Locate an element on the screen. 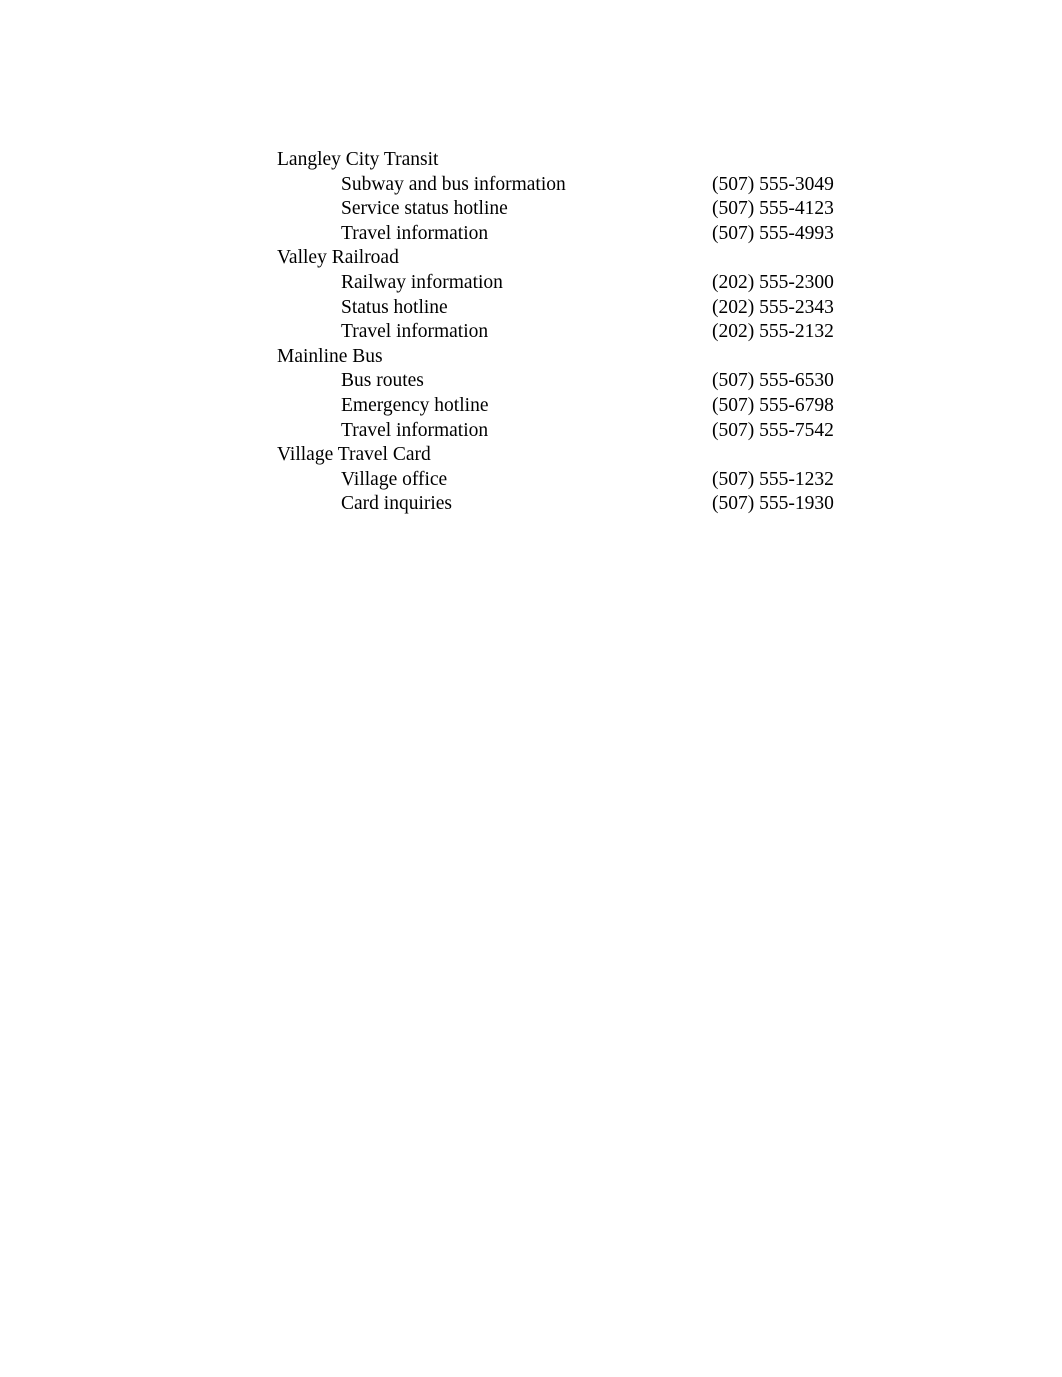 The width and height of the screenshot is (1062, 1377). directory-entry: Travel information (202) 555-2132 is located at coordinates (597, 332).